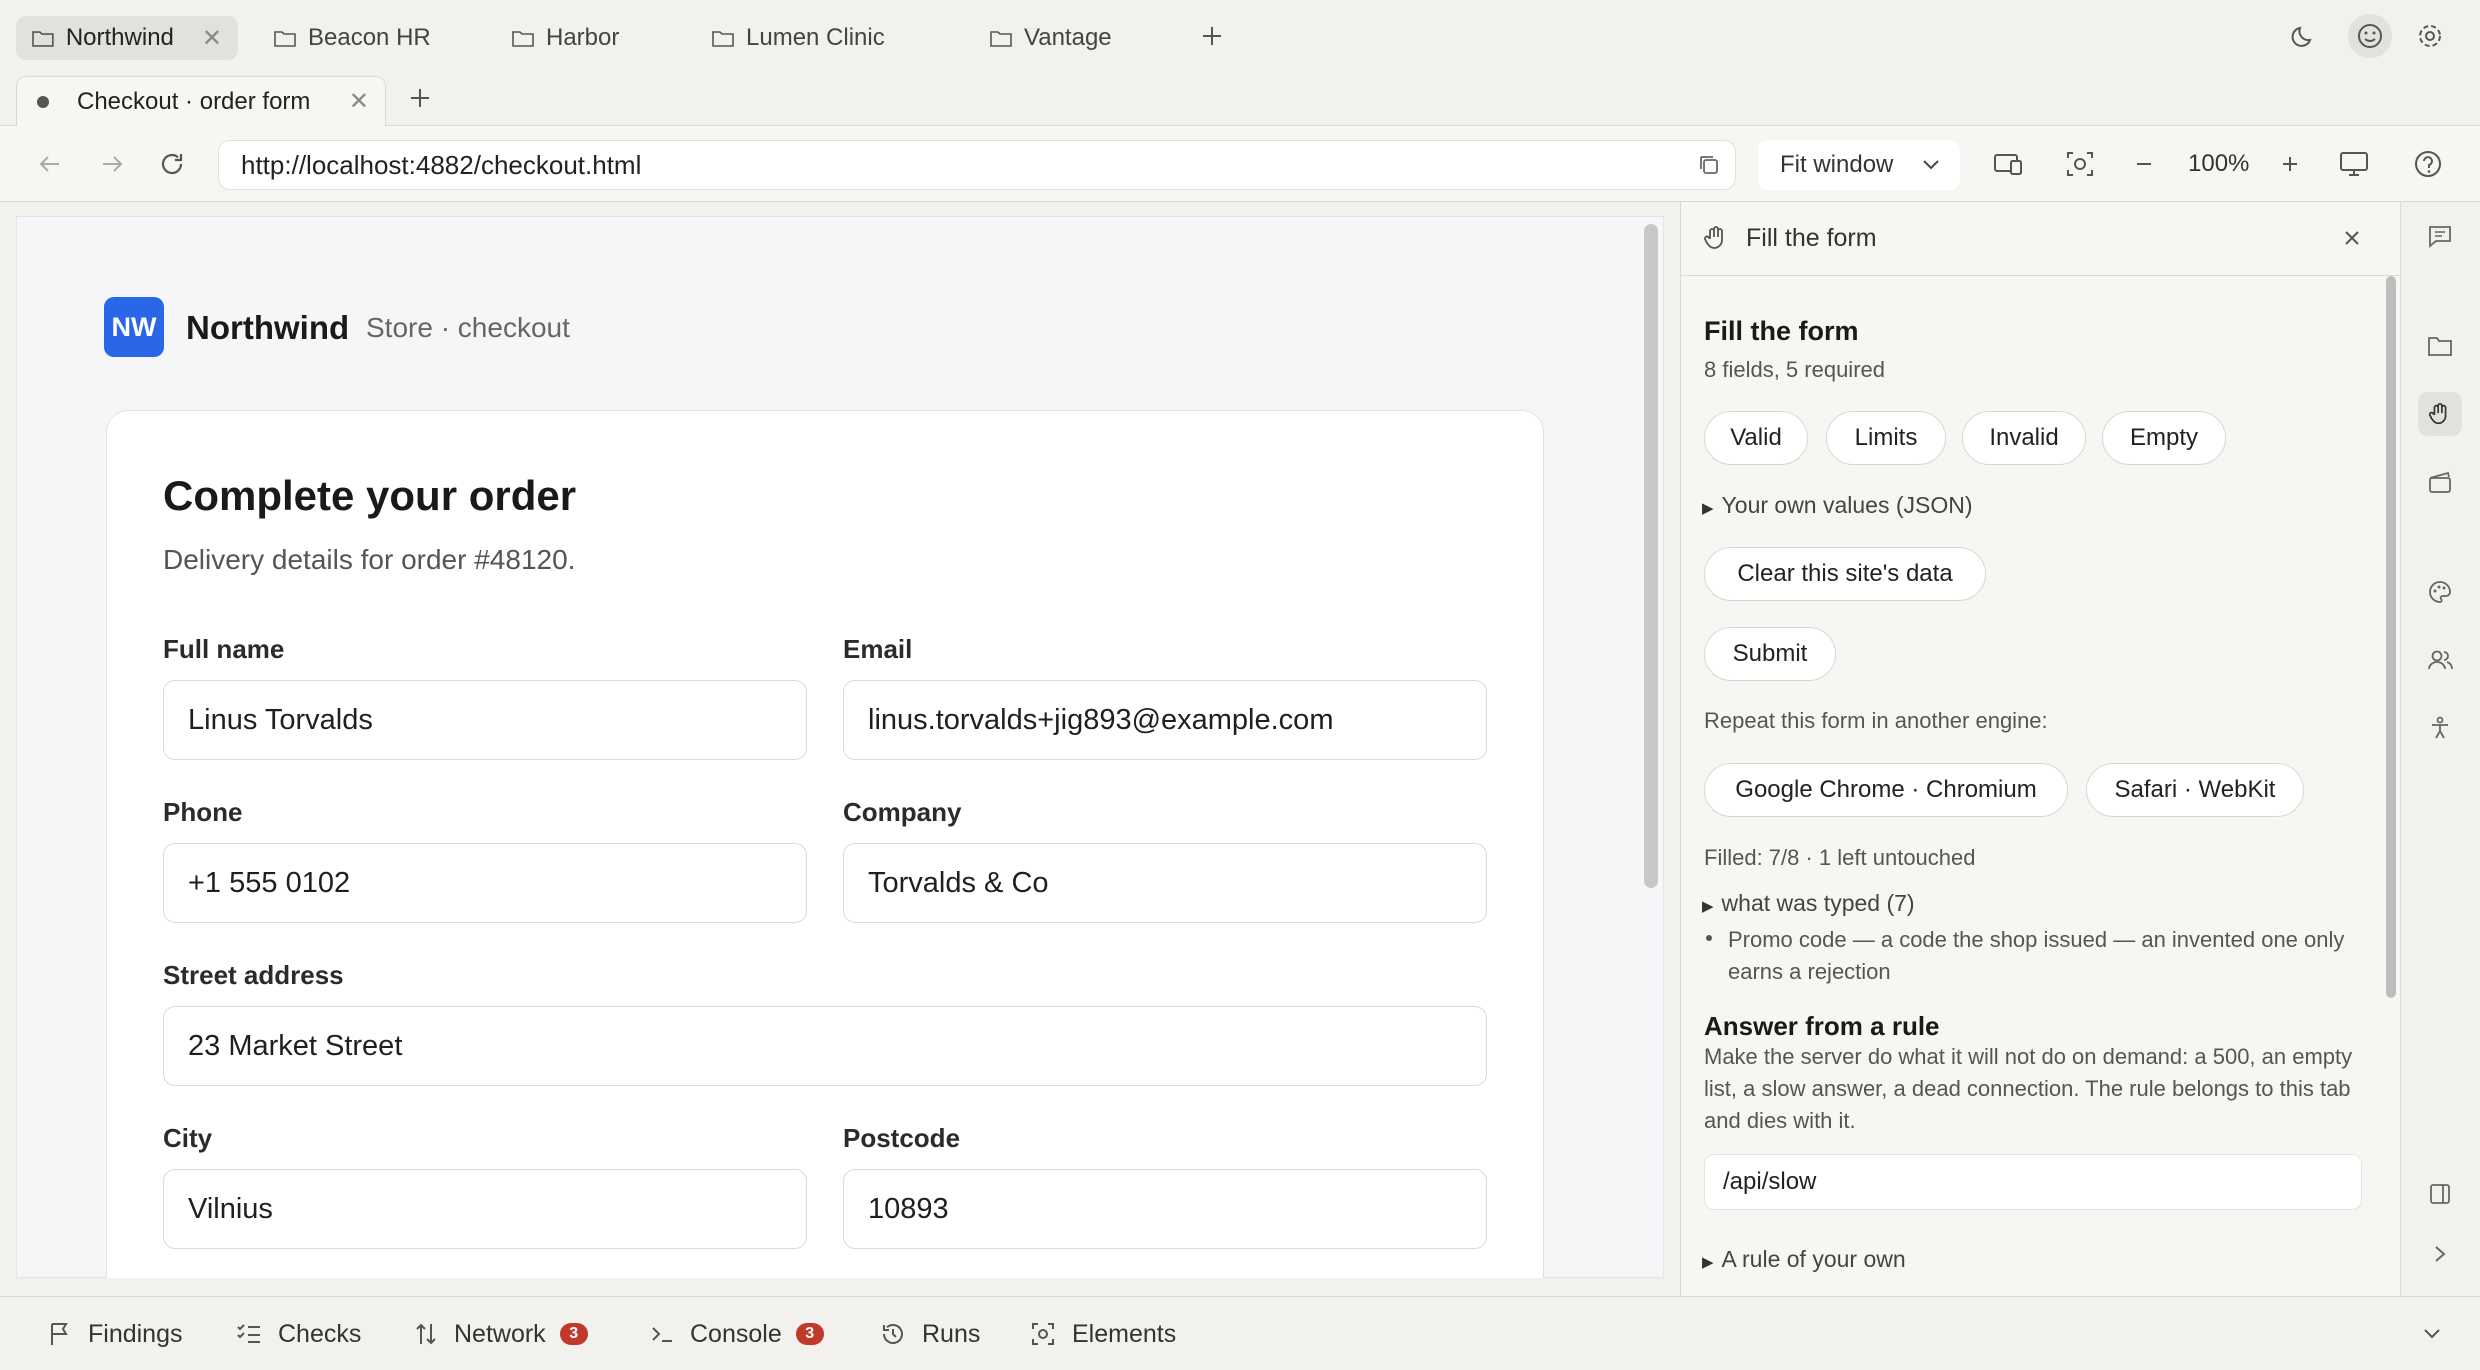  I want to click on help-icon, so click(2428, 164).